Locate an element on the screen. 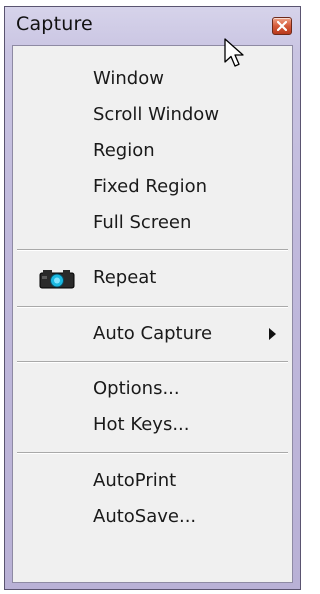  title-bar: Capture is located at coordinates (152, 26).